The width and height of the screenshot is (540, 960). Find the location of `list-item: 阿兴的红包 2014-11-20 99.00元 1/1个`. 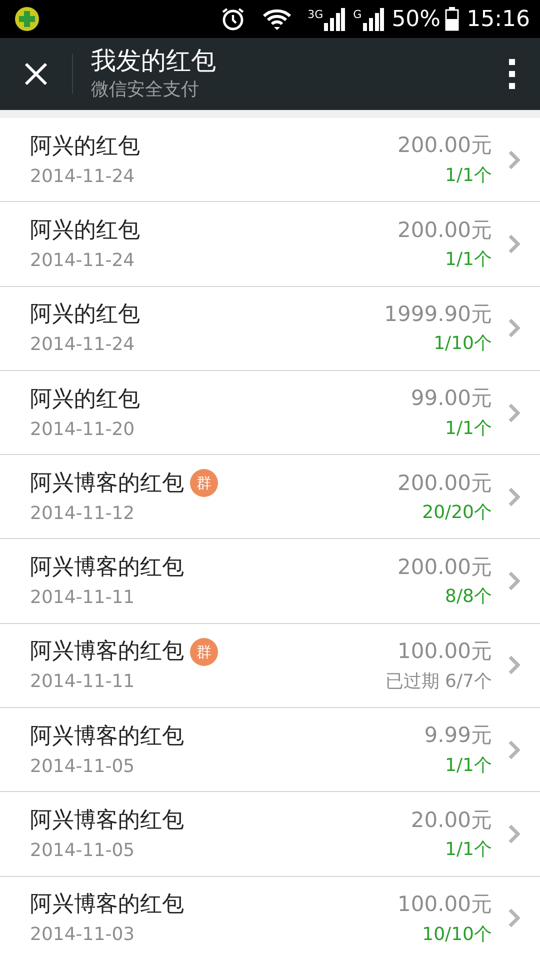

list-item: 阿兴的红包 2014-11-20 99.00元 1/1个 is located at coordinates (270, 413).